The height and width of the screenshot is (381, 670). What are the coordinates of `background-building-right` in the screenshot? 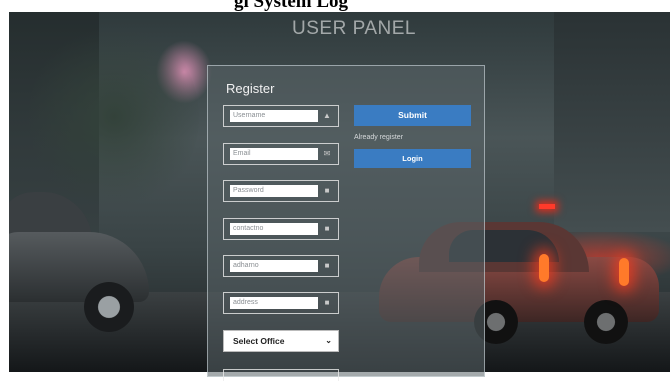 It's located at (612, 122).